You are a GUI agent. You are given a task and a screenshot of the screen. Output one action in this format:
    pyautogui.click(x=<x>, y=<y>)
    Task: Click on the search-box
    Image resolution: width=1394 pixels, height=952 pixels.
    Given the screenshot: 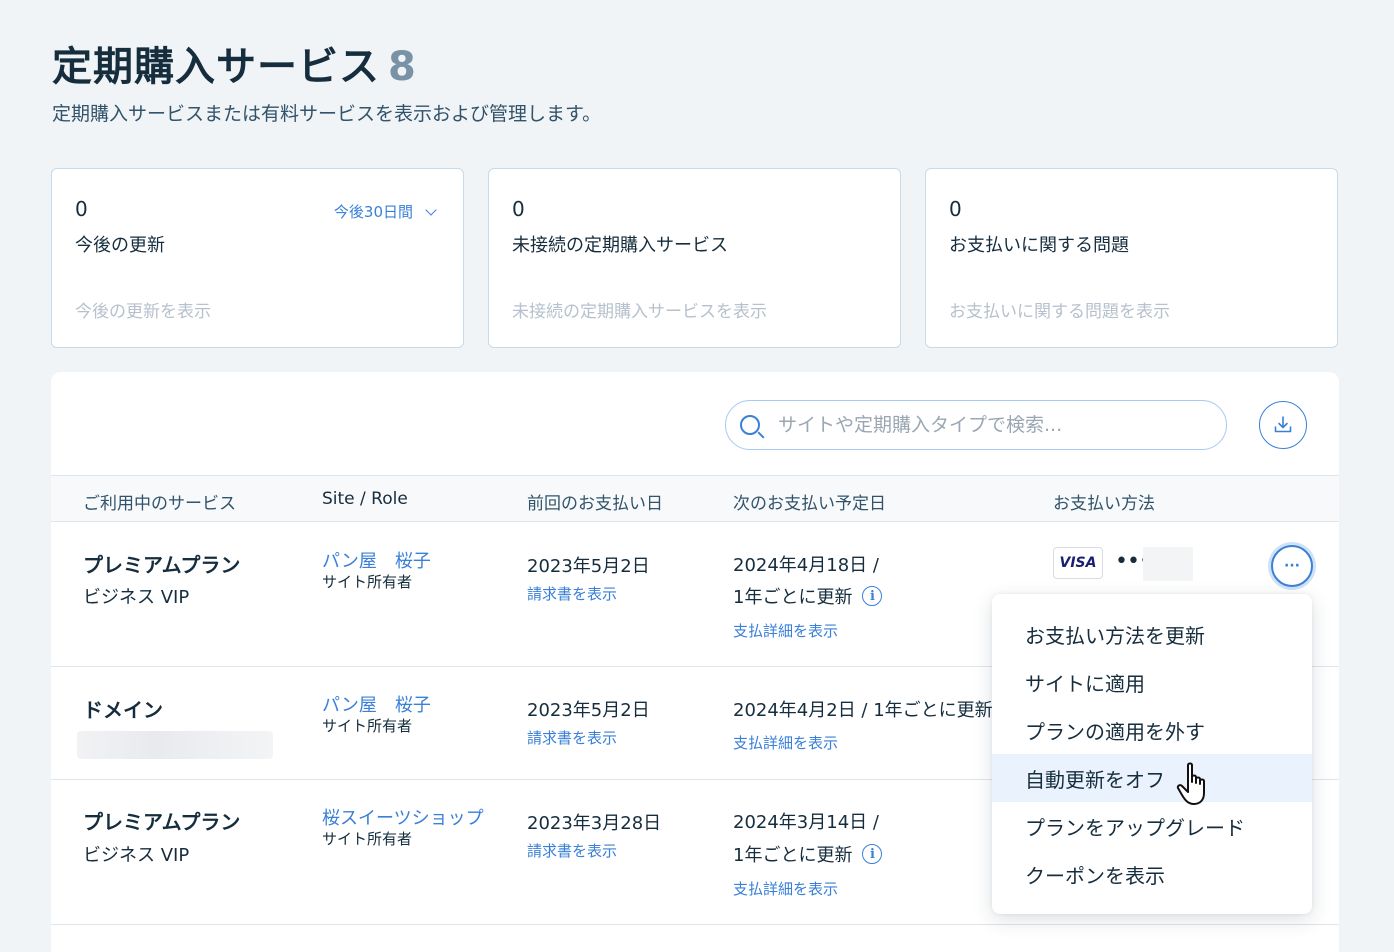 What is the action you would take?
    pyautogui.click(x=976, y=425)
    